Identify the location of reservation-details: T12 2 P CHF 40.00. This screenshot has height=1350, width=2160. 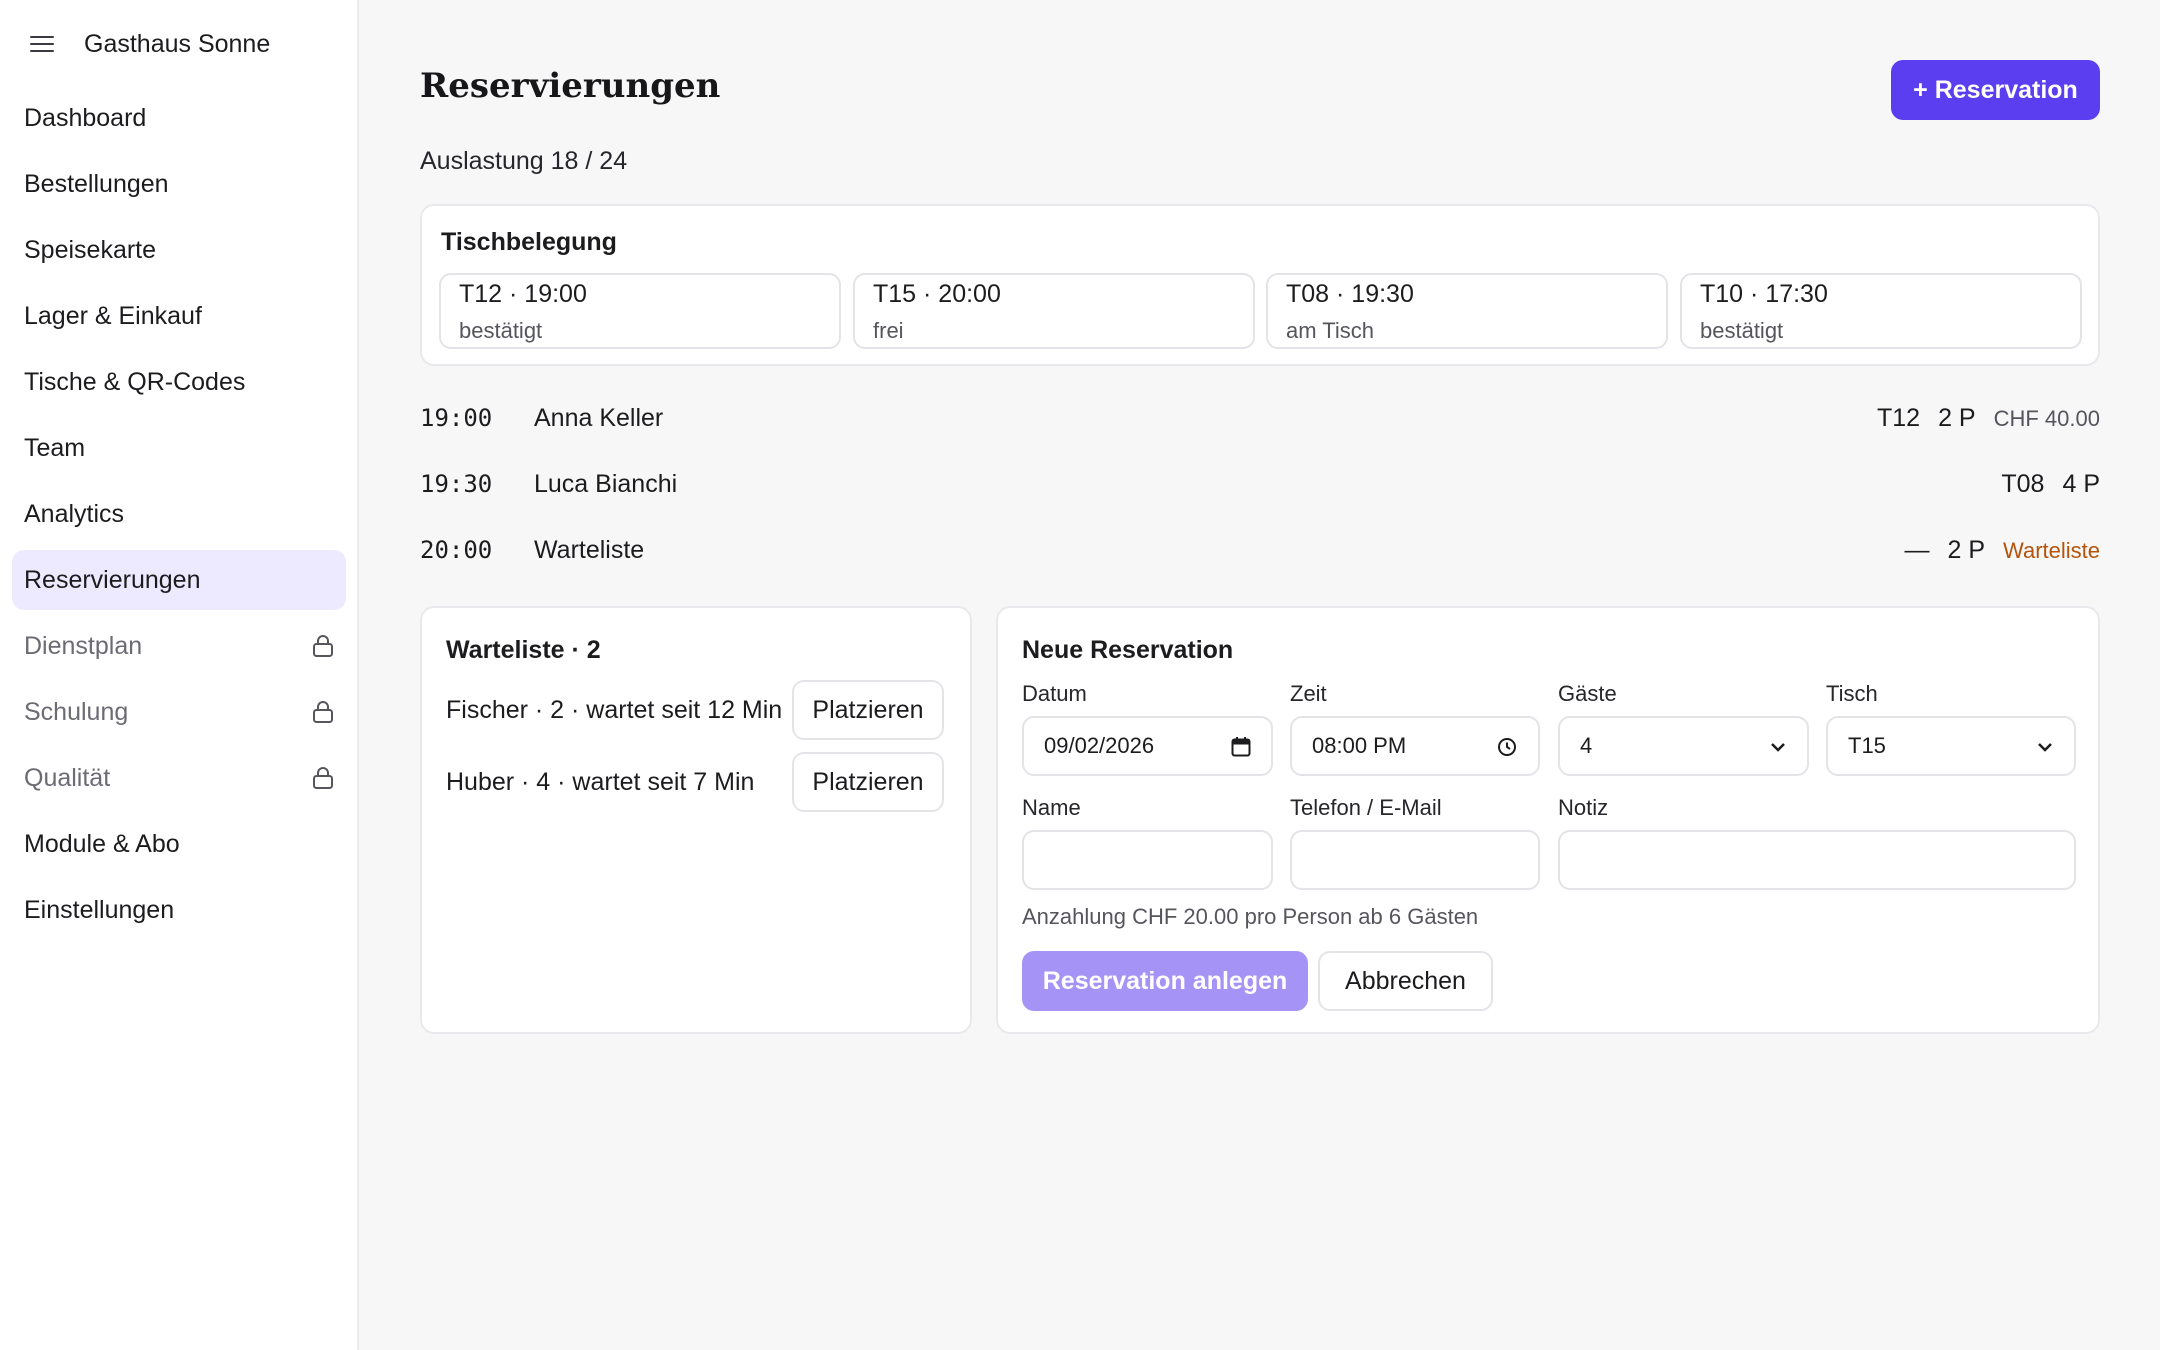
(1988, 418).